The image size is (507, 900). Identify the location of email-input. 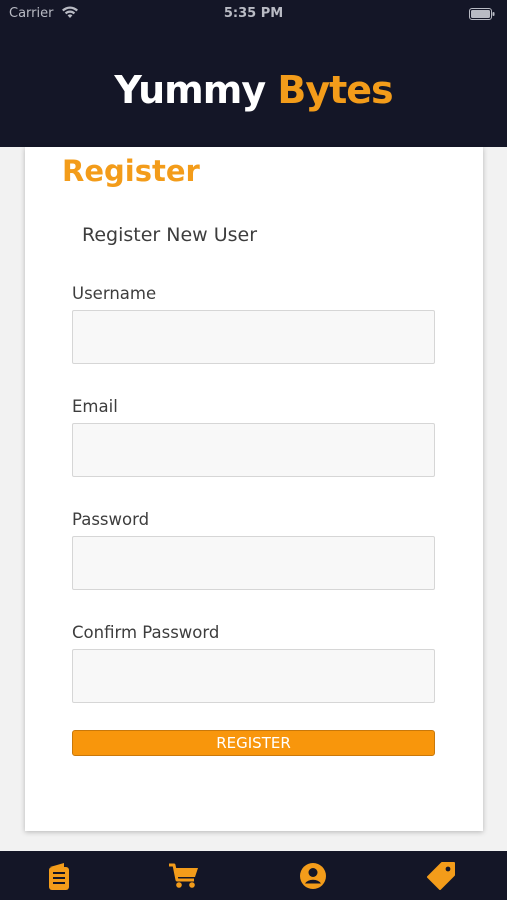
(253, 450).